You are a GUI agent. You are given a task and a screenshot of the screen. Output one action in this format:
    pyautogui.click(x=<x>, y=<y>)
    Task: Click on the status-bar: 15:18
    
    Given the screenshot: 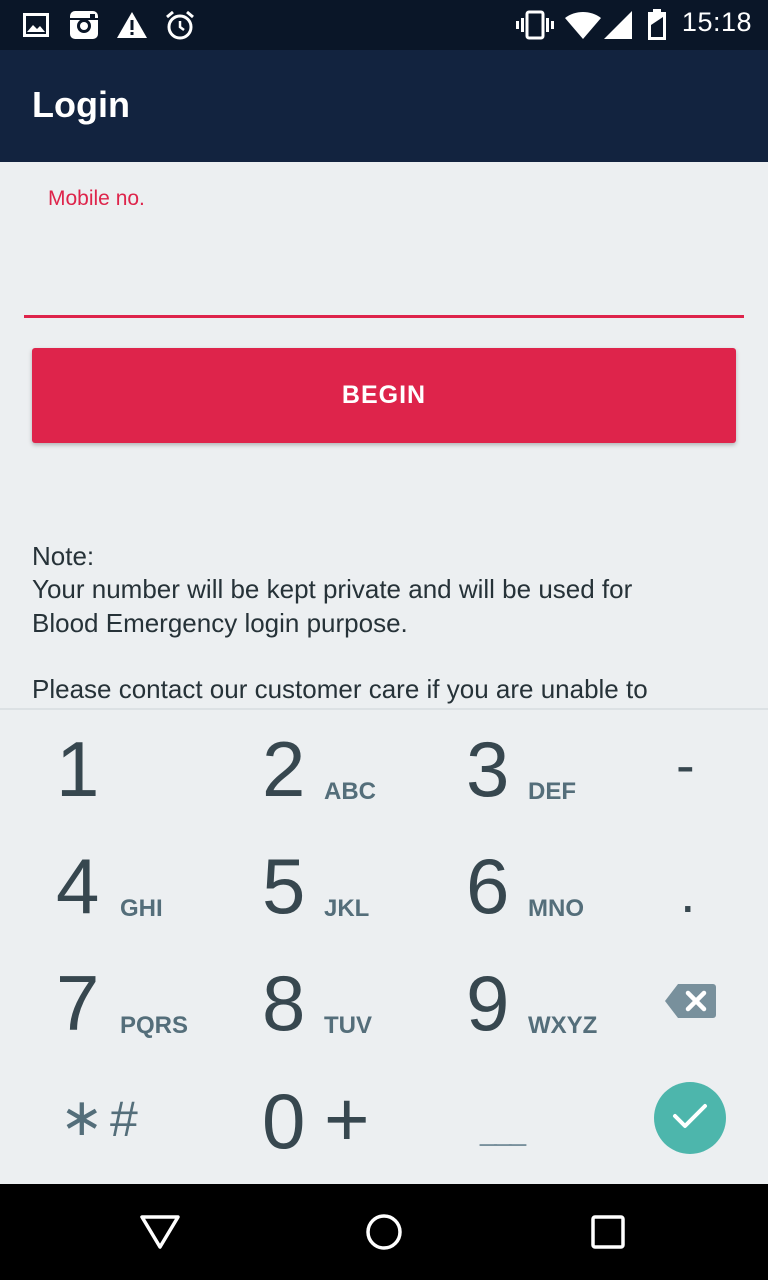 What is the action you would take?
    pyautogui.click(x=384, y=25)
    